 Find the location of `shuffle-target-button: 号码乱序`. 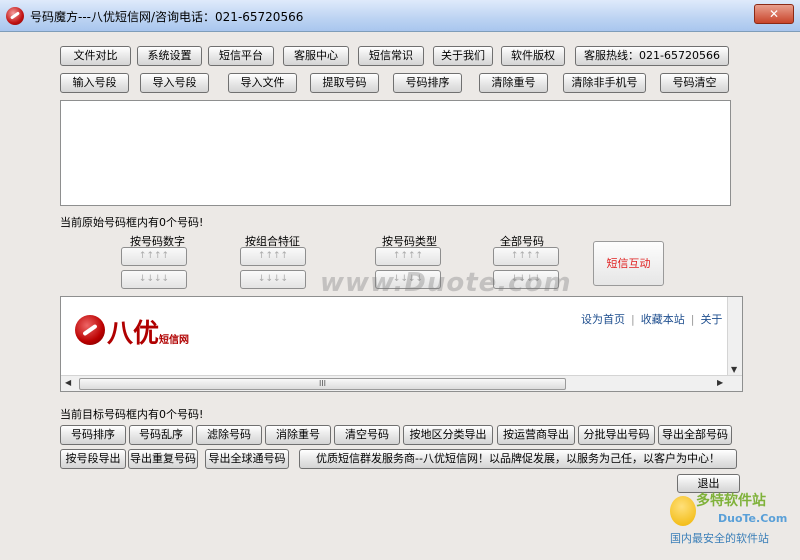

shuffle-target-button: 号码乱序 is located at coordinates (161, 435).